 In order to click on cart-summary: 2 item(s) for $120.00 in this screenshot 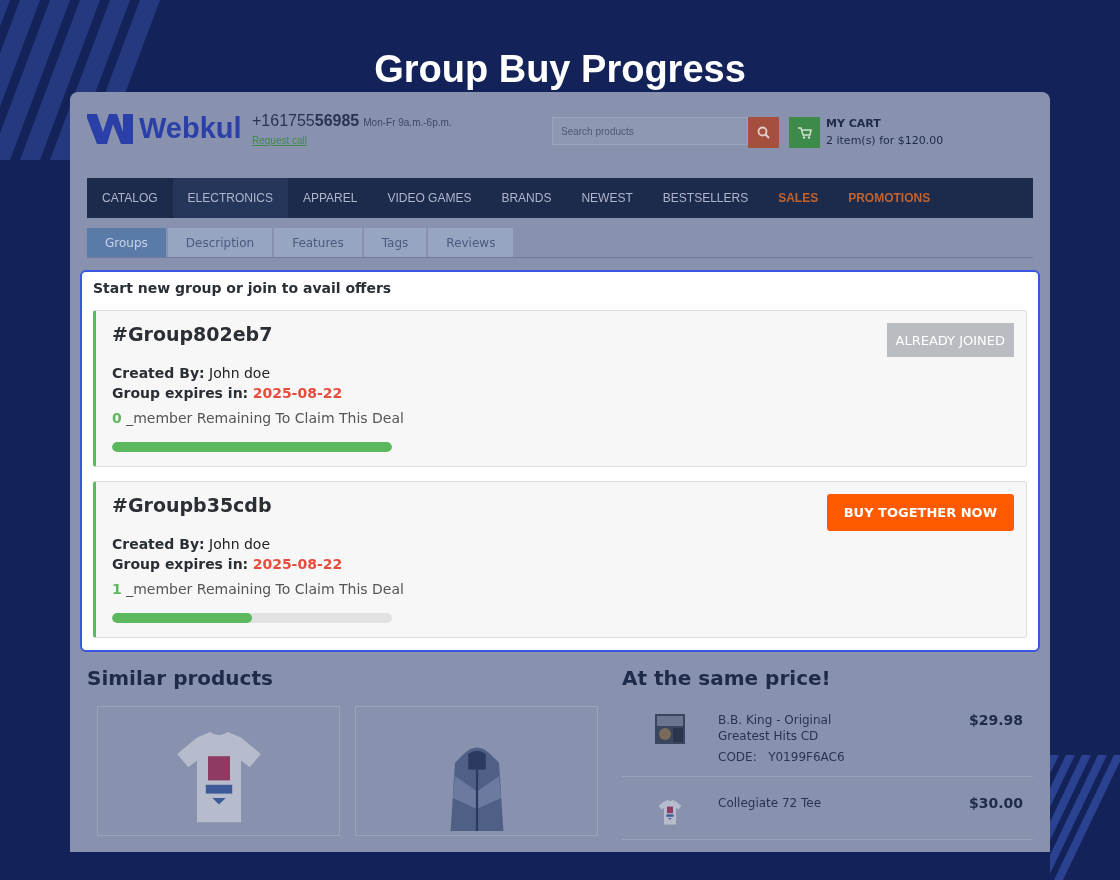, I will do `click(885, 140)`.